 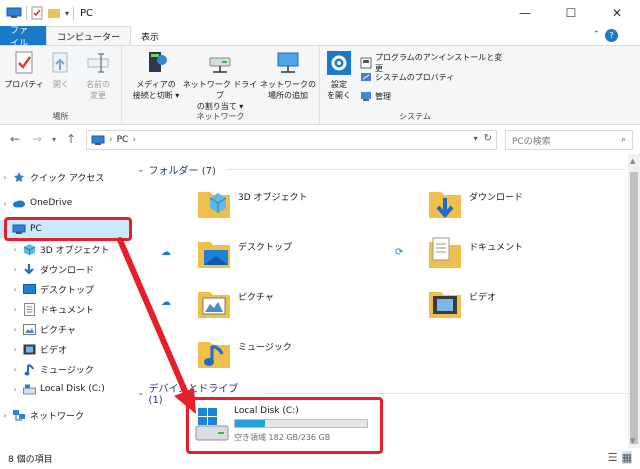 What do you see at coordinates (288, 75) in the screenshot?
I see `add-network-location-button: ネットワークの 場所の追加` at bounding box center [288, 75].